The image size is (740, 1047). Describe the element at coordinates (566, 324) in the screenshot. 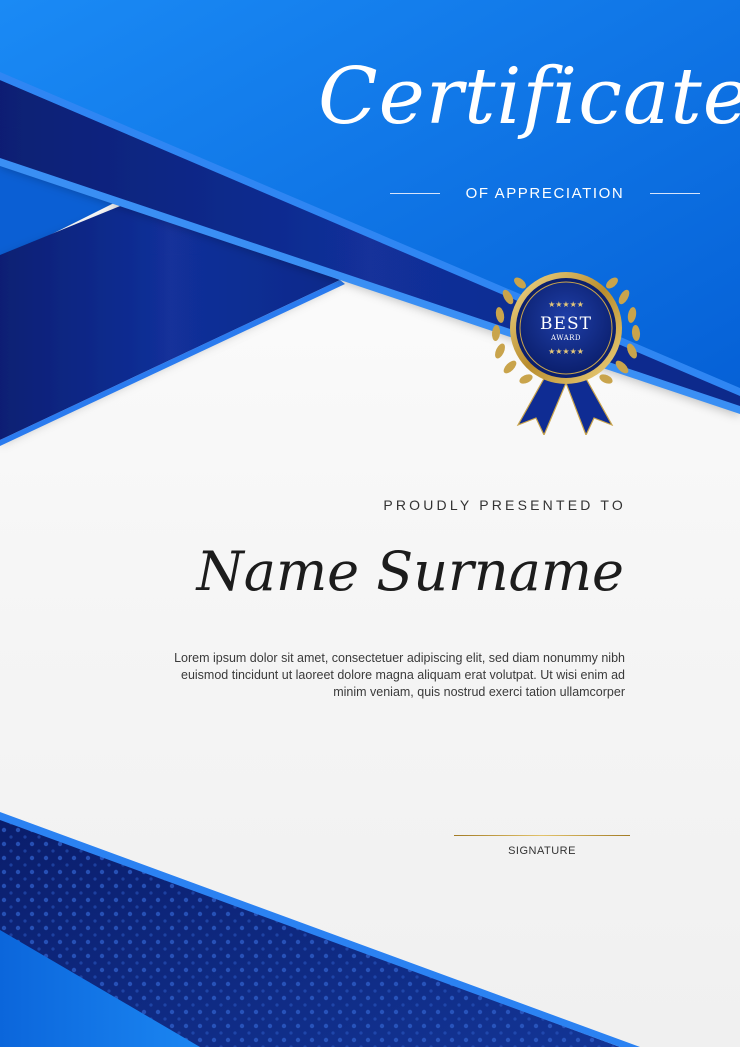

I see `medal-text-best: BEST` at that location.